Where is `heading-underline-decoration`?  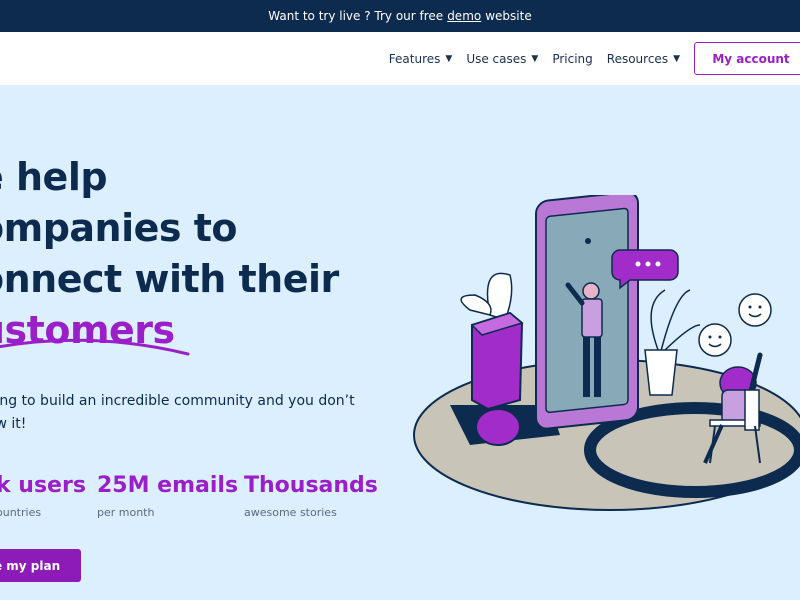
heading-underline-decoration is located at coordinates (95, 347).